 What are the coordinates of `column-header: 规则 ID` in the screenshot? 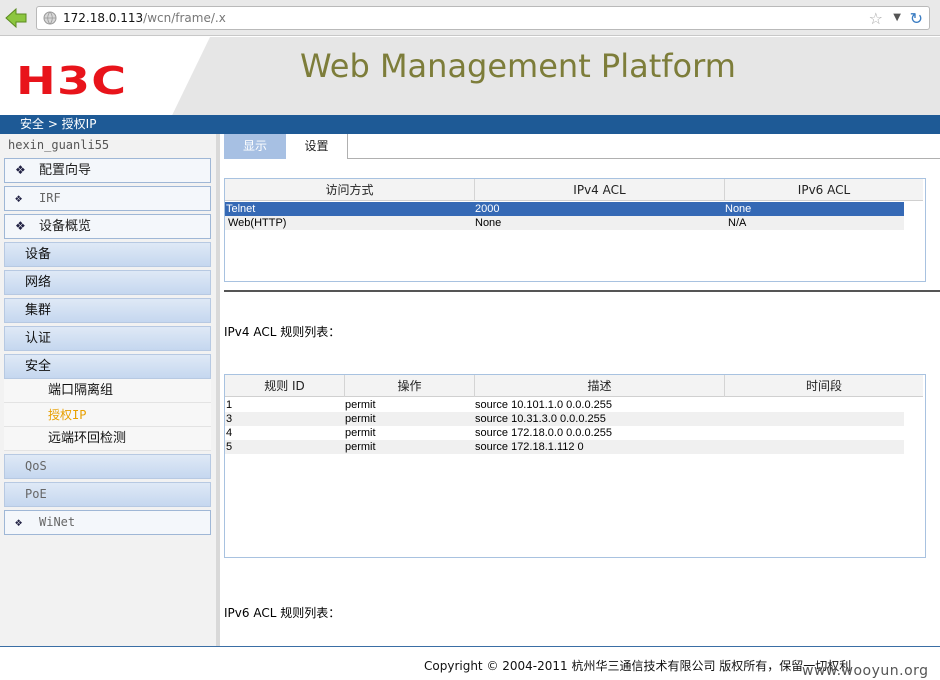 It's located at (285, 386).